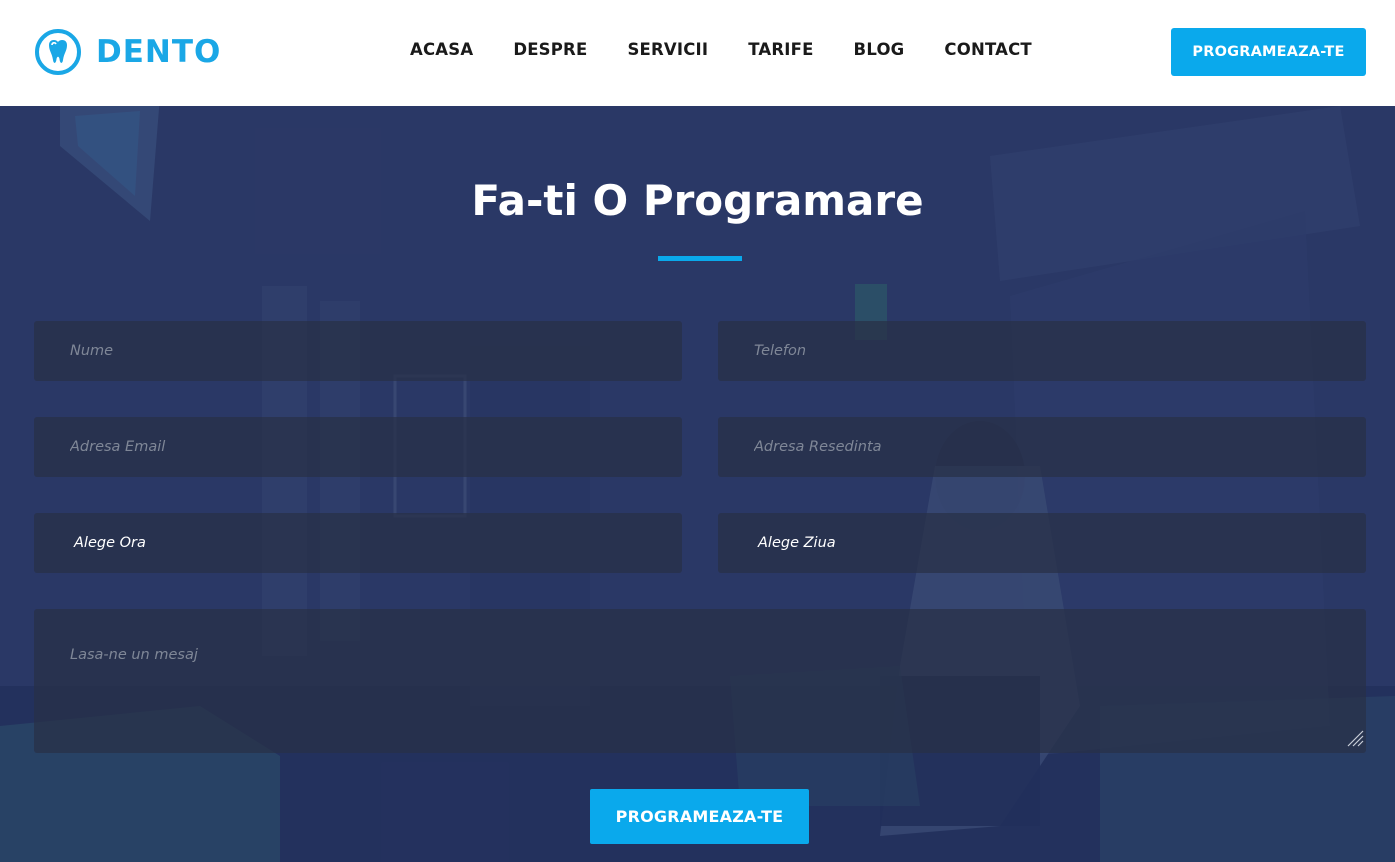 This screenshot has width=1395, height=862. I want to click on resize-handle-icon, so click(1354, 737).